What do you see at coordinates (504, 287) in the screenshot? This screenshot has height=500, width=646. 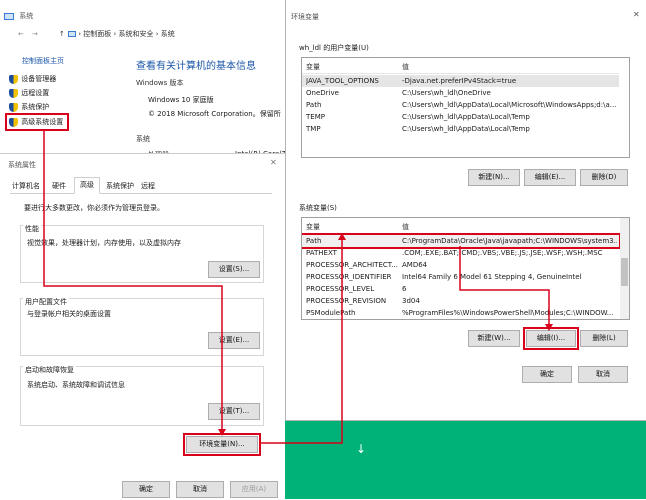 I see `arrow-path-to-edit` at bounding box center [504, 287].